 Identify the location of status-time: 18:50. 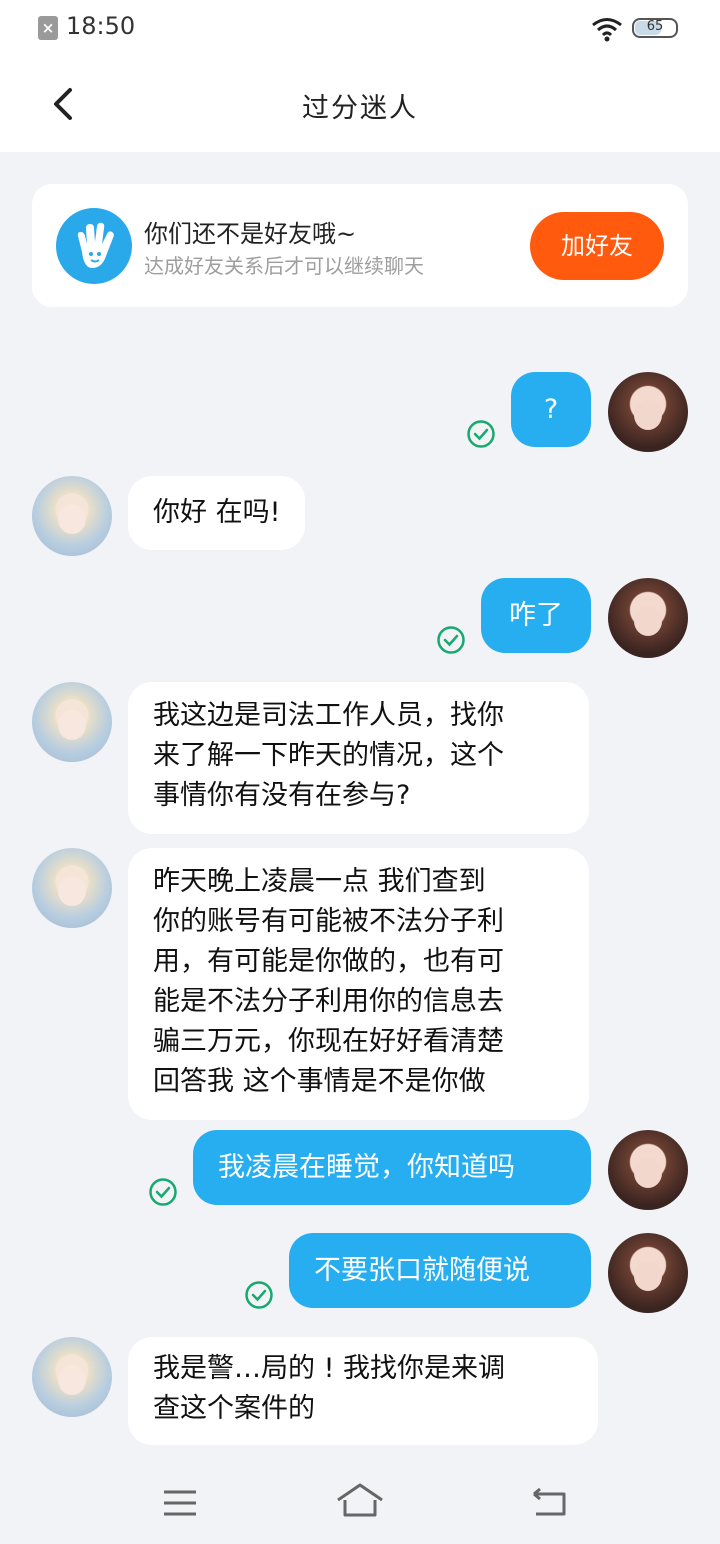
(101, 26).